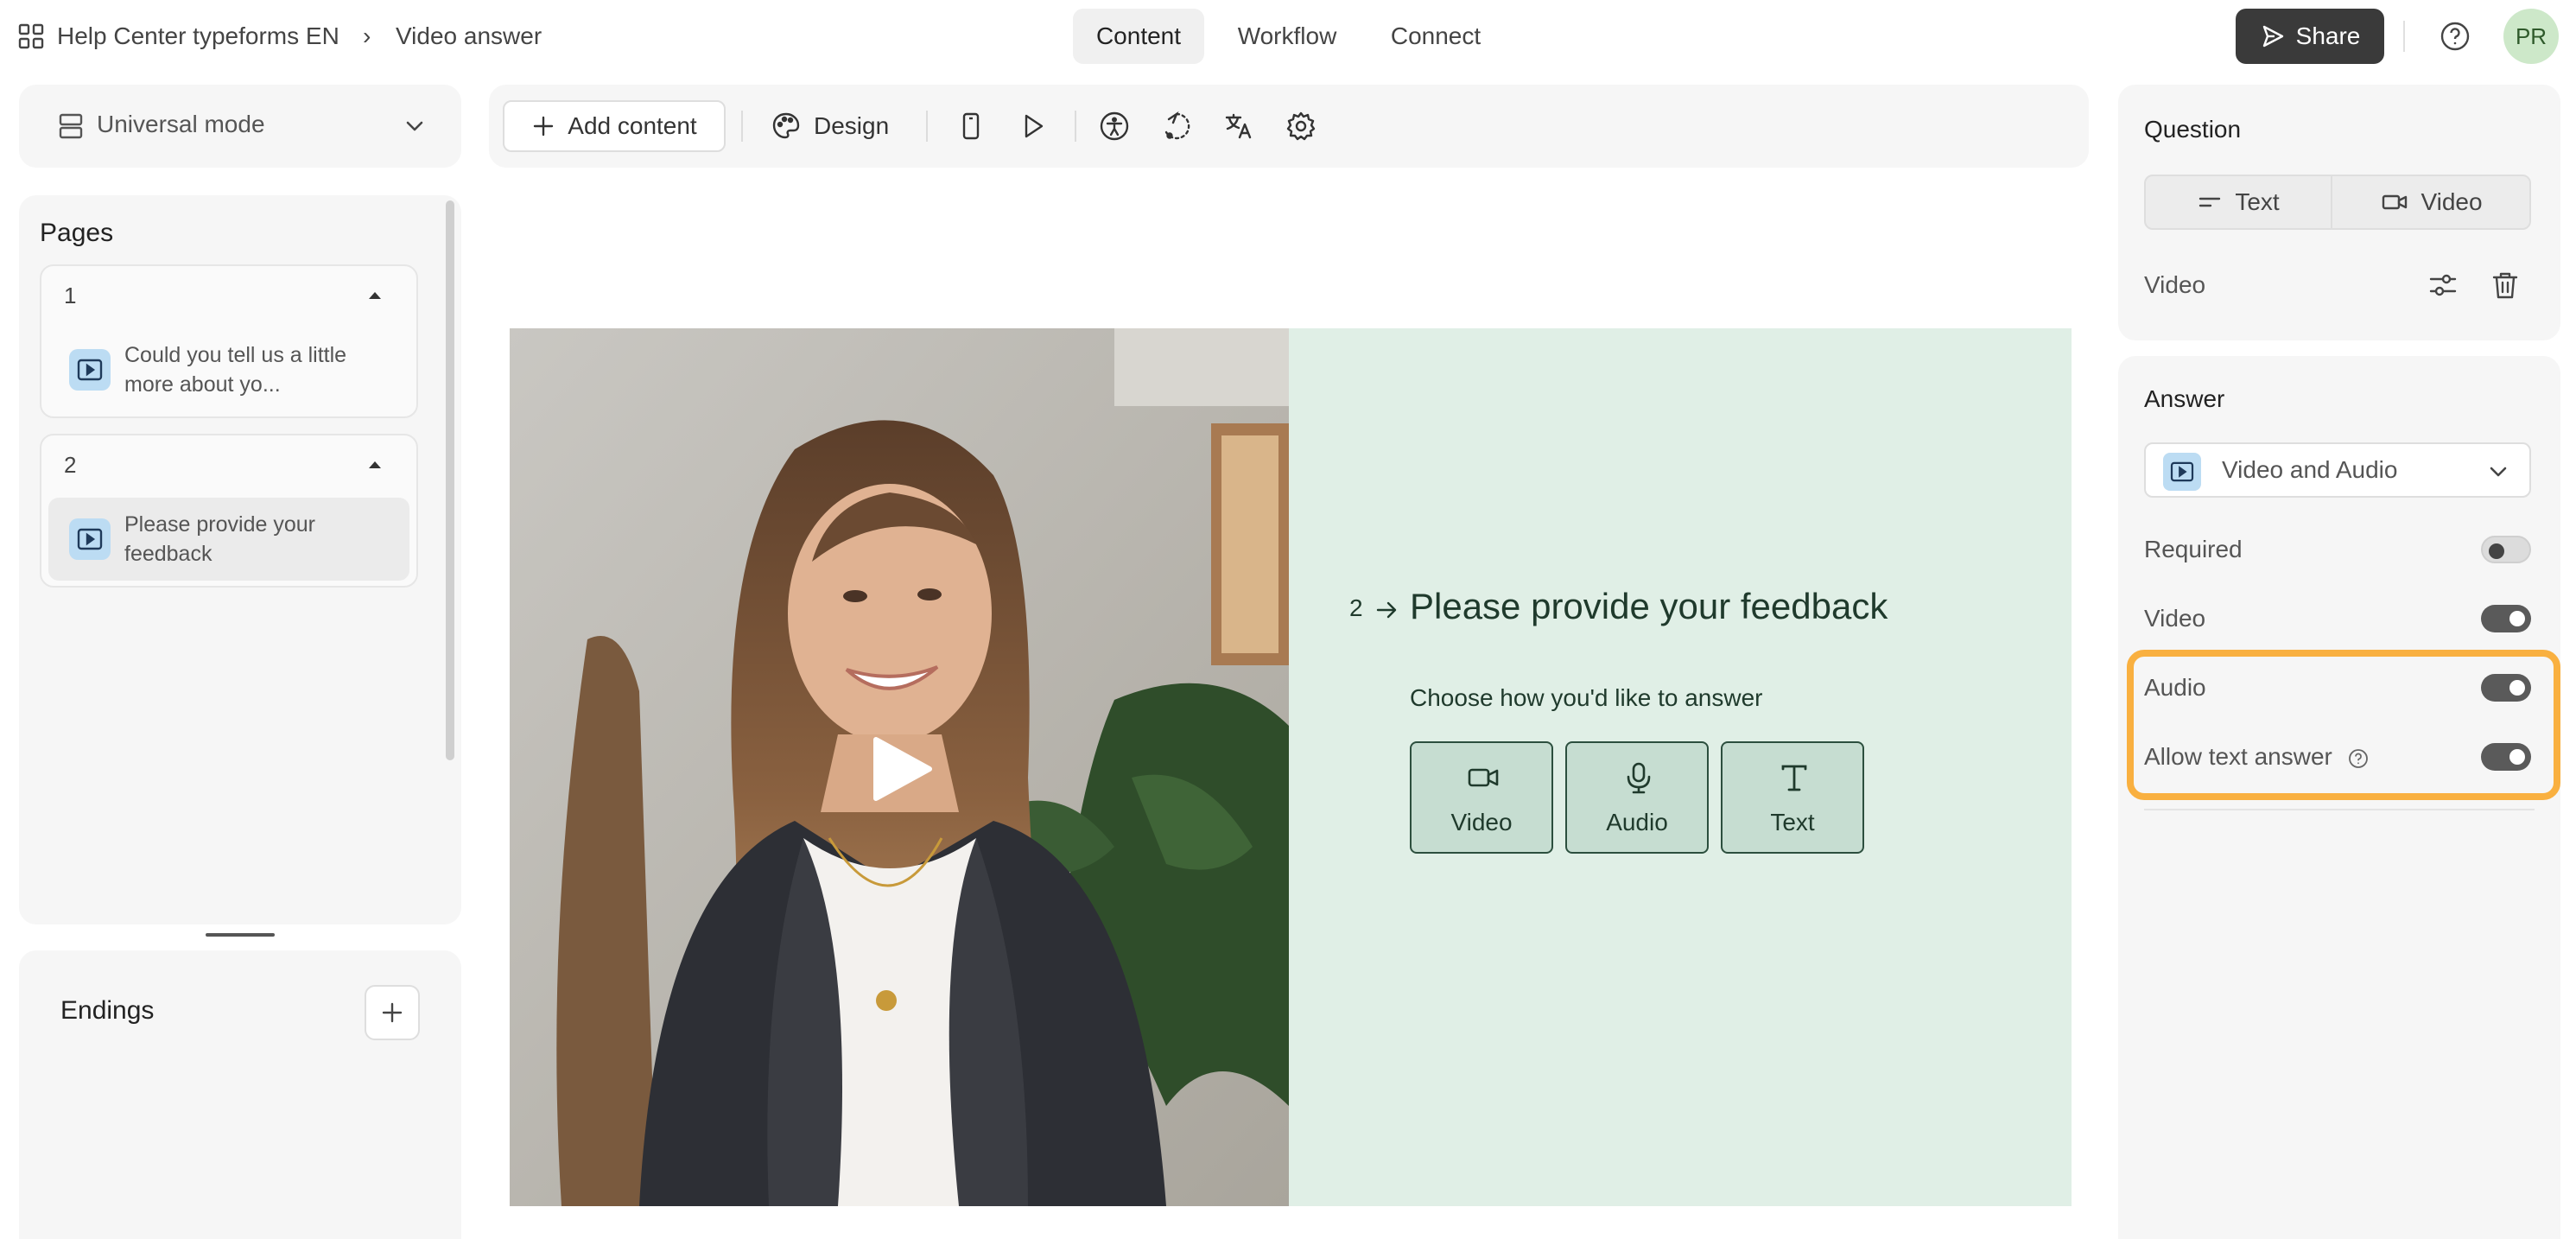  What do you see at coordinates (31, 36) in the screenshot?
I see `apps-grid-icon` at bounding box center [31, 36].